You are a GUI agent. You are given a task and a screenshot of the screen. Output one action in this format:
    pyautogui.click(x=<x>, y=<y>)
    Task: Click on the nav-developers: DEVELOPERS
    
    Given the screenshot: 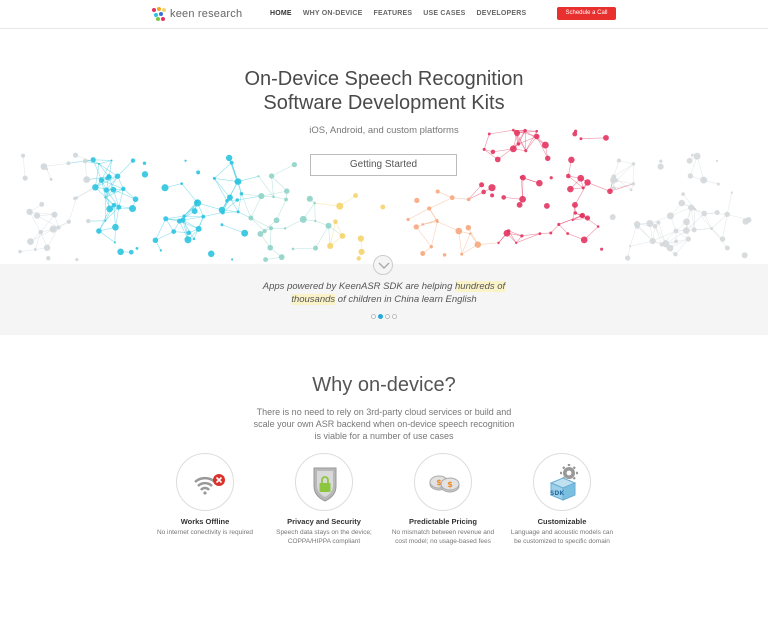 What is the action you would take?
    pyautogui.click(x=502, y=13)
    